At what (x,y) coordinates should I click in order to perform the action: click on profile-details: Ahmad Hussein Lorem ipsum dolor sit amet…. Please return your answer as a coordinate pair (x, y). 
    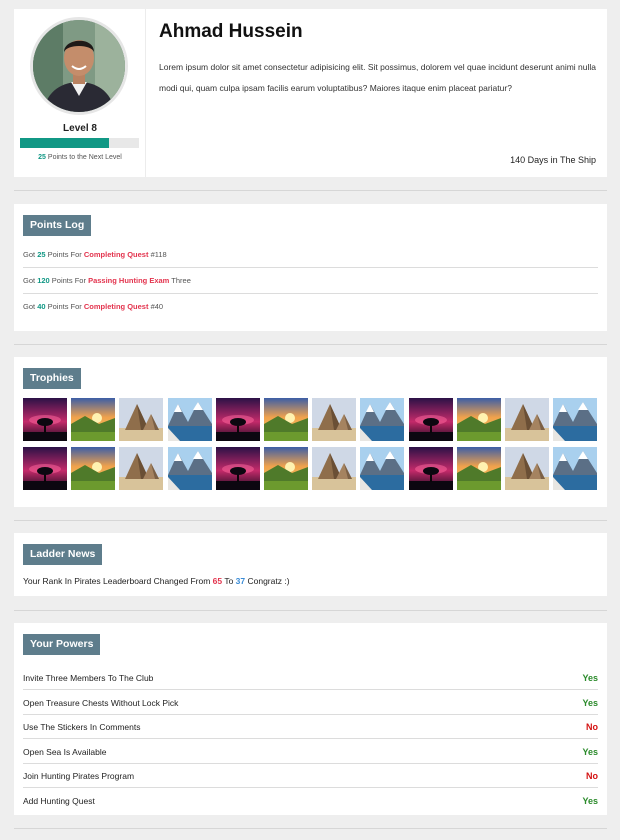
    Looking at the image, I should click on (376, 93).